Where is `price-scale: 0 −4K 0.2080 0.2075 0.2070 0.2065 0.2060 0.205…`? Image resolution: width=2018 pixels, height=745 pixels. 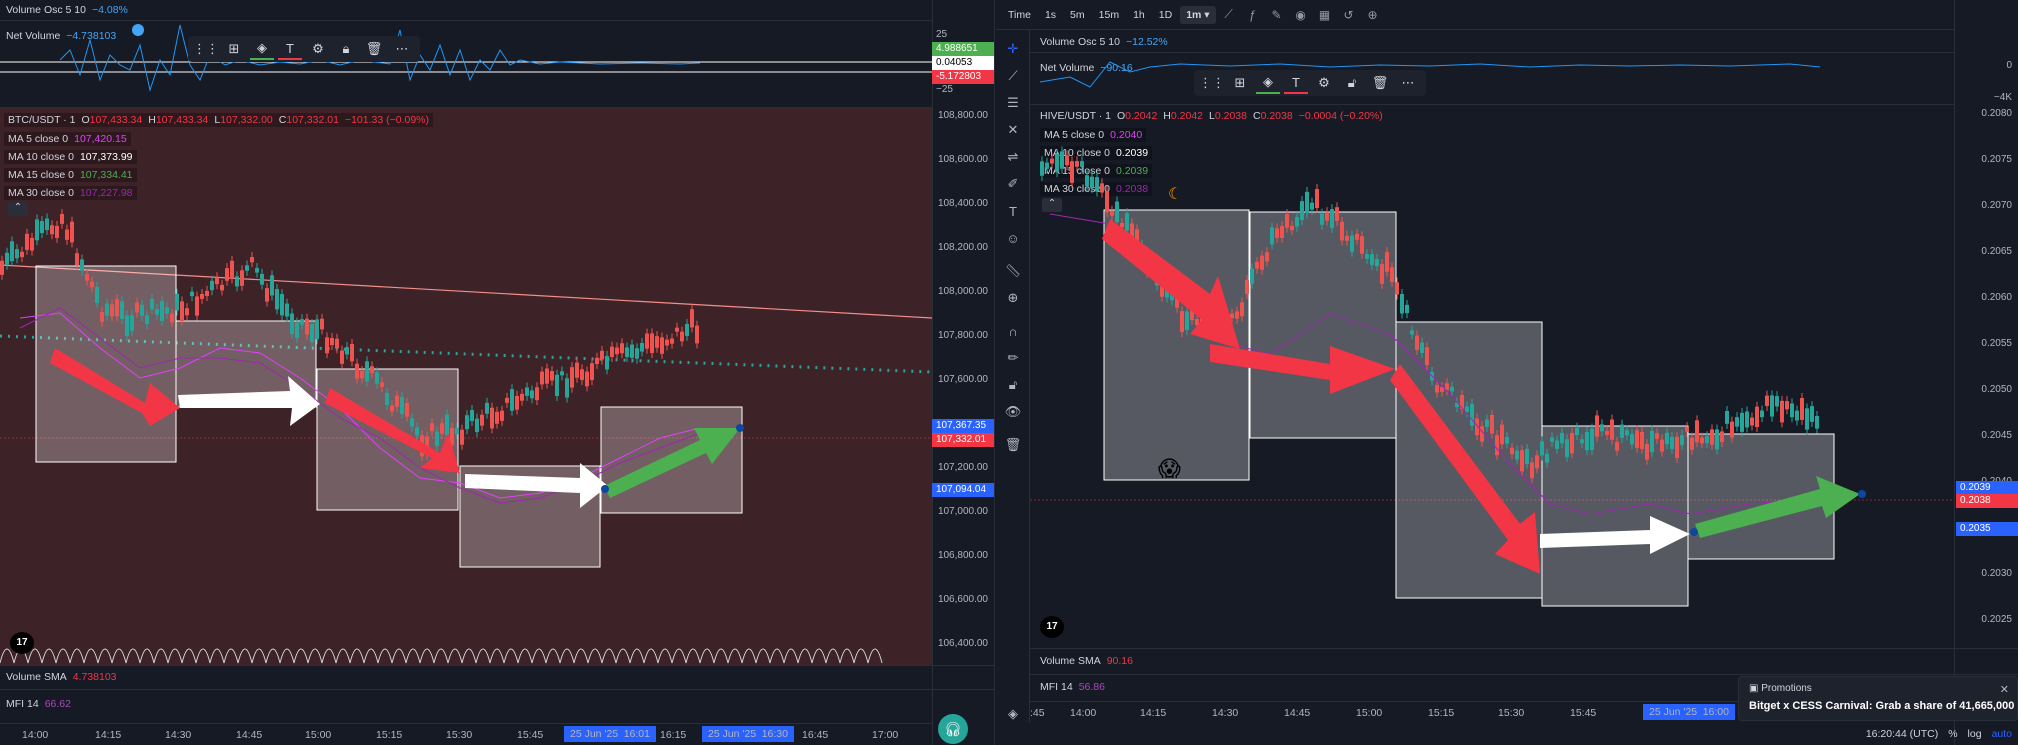
price-scale: 0 −4K 0.2080 0.2075 0.2070 0.2065 0.2060 0.205… is located at coordinates (1986, 372).